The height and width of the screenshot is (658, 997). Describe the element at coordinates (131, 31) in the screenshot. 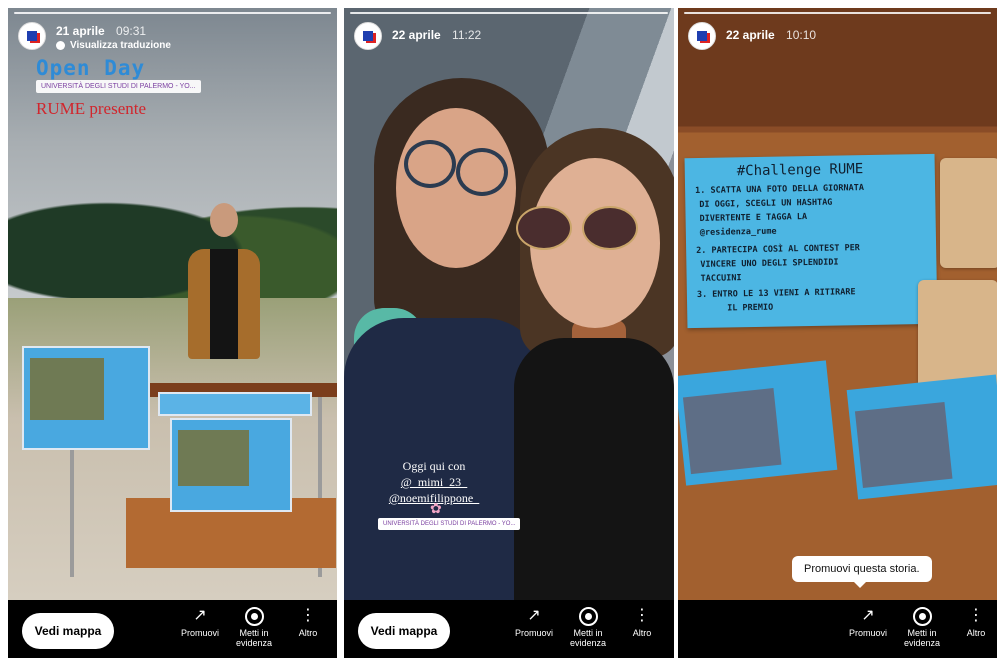

I see `story-time: 09:31` at that location.